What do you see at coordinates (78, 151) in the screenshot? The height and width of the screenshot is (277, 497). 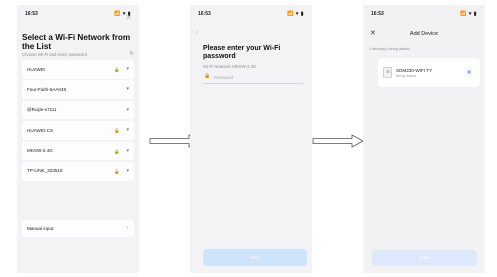 I see `wifi-item-mksw: MKSW-2.4G 🔒 ▾` at bounding box center [78, 151].